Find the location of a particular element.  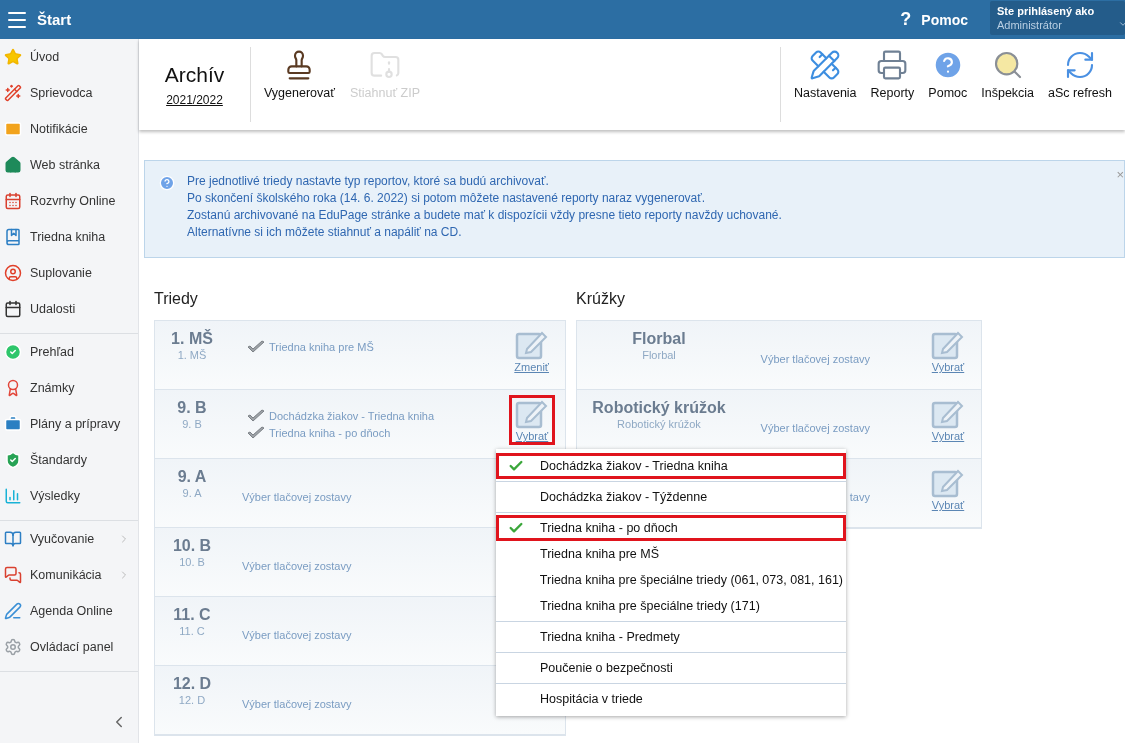

sidebar-item: Udalosti is located at coordinates (69, 309).